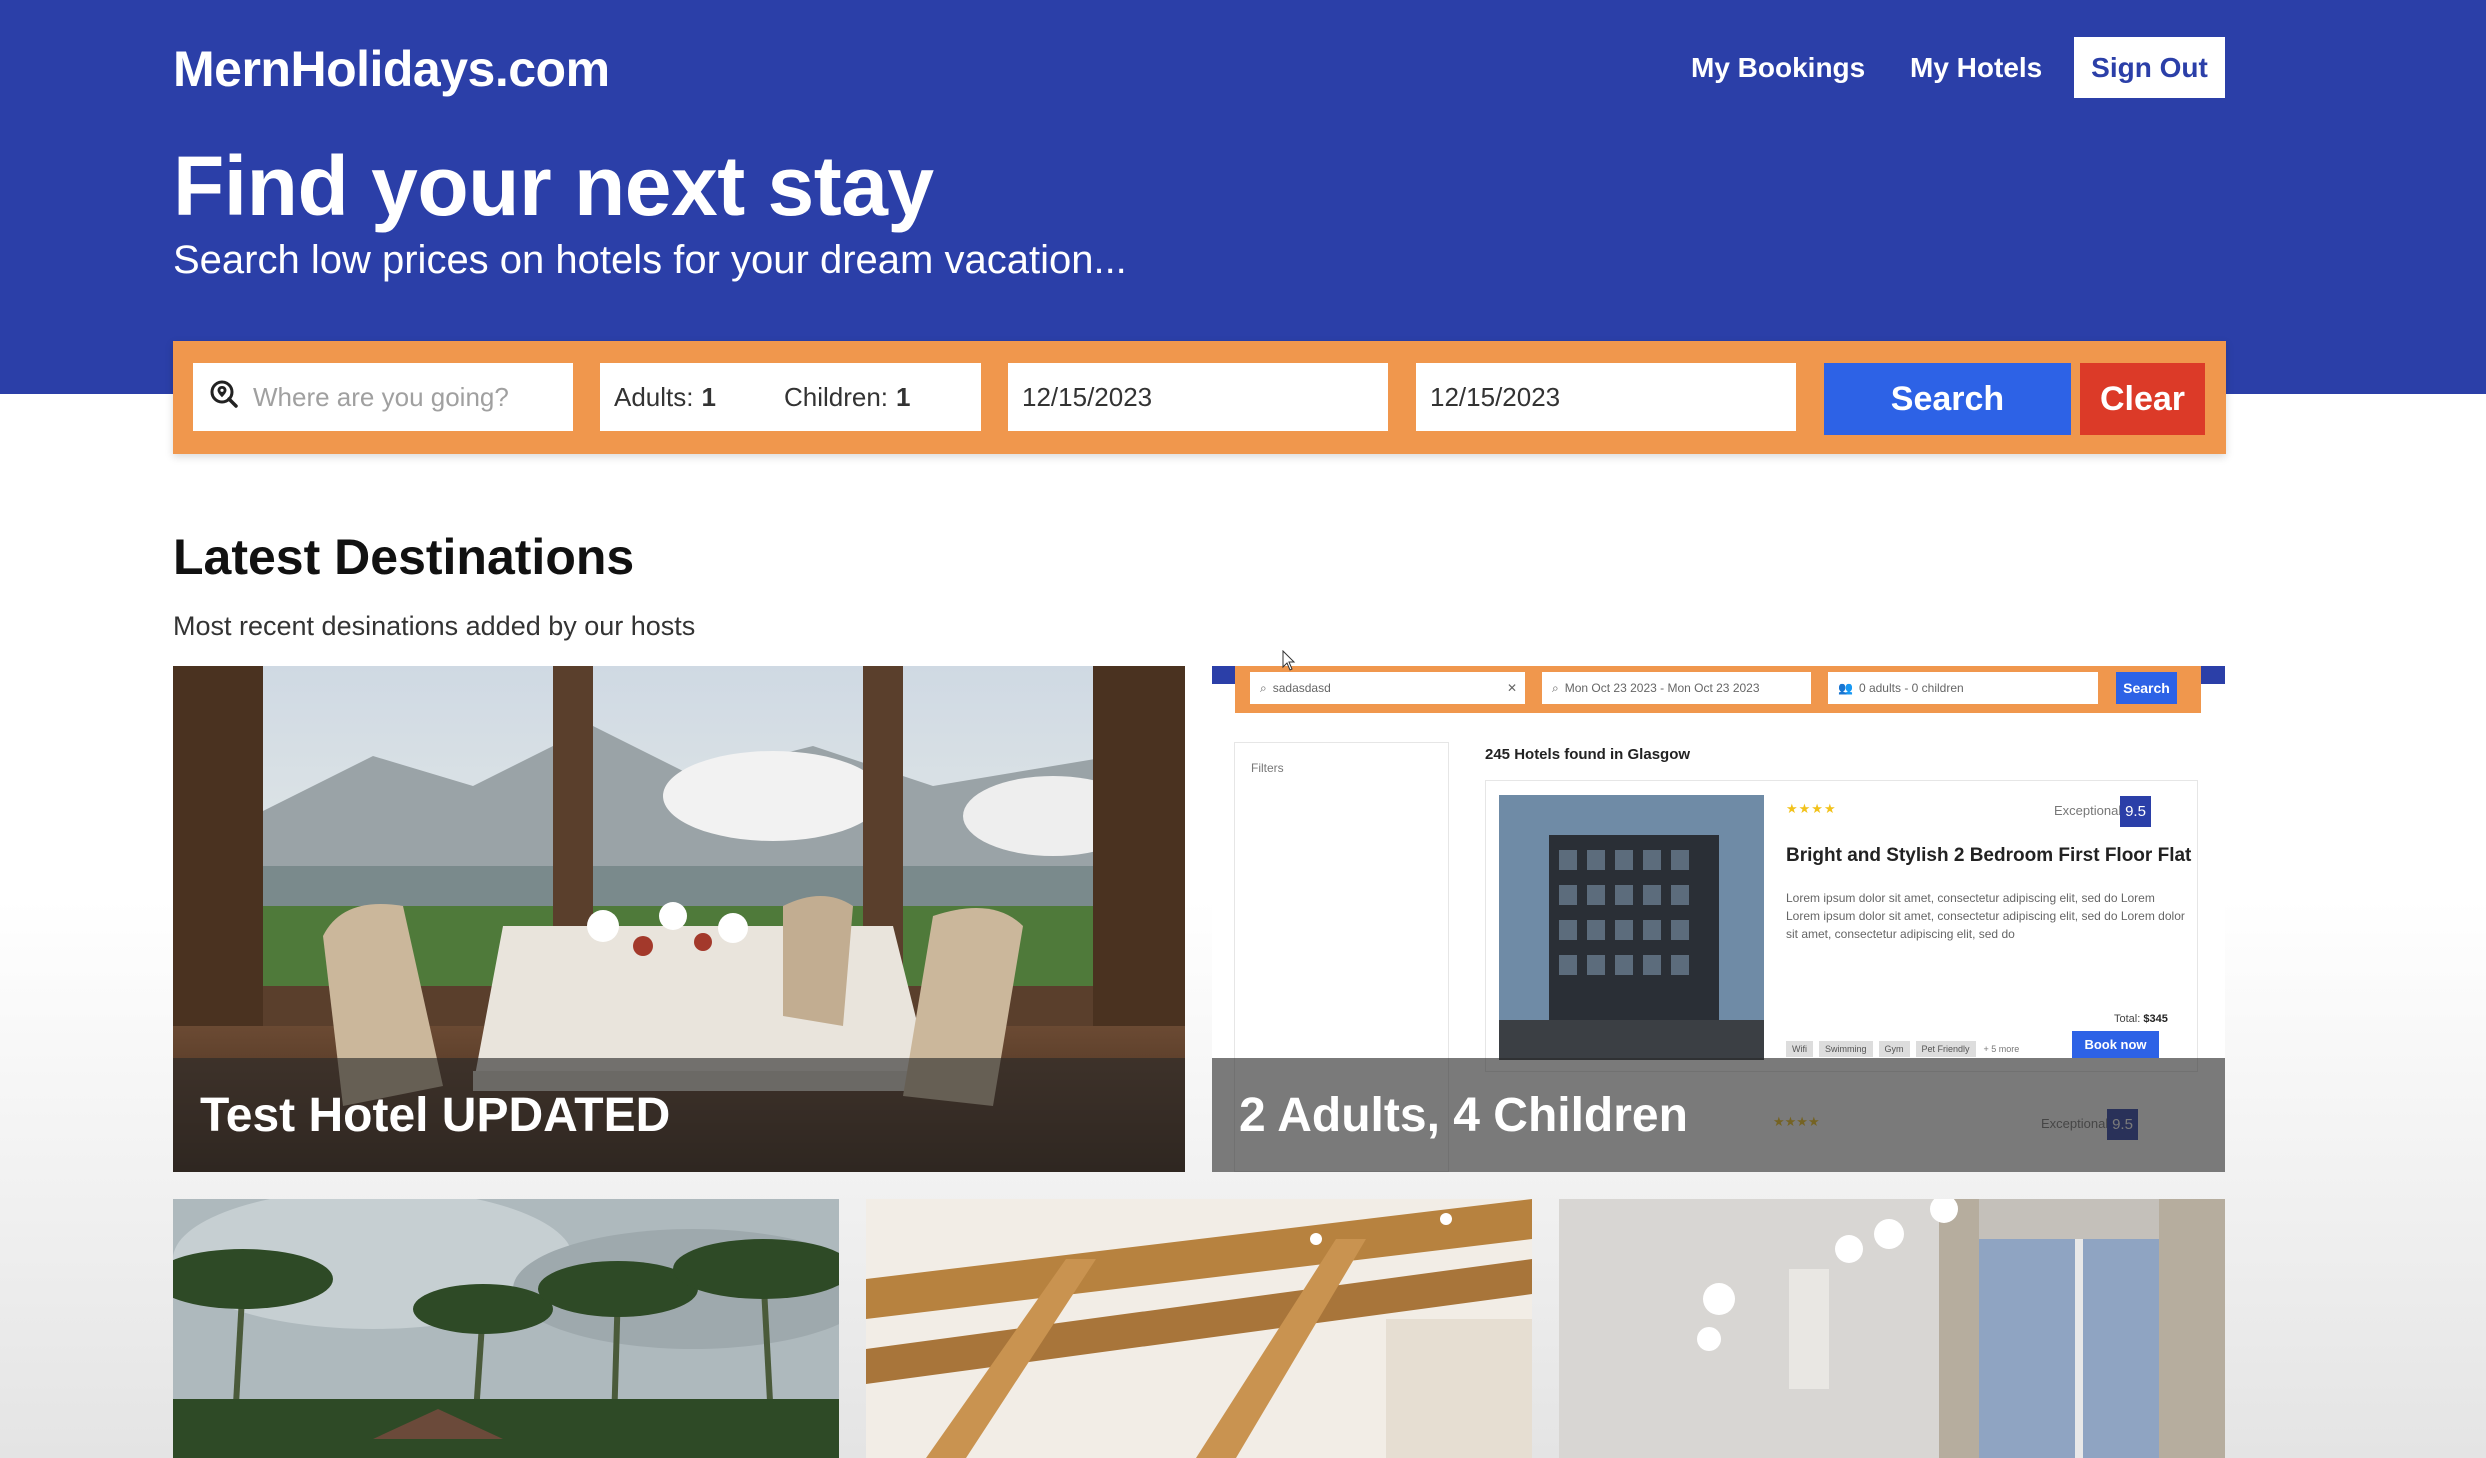  What do you see at coordinates (1894, 1049) in the screenshot?
I see `embedded-tag: Gym` at bounding box center [1894, 1049].